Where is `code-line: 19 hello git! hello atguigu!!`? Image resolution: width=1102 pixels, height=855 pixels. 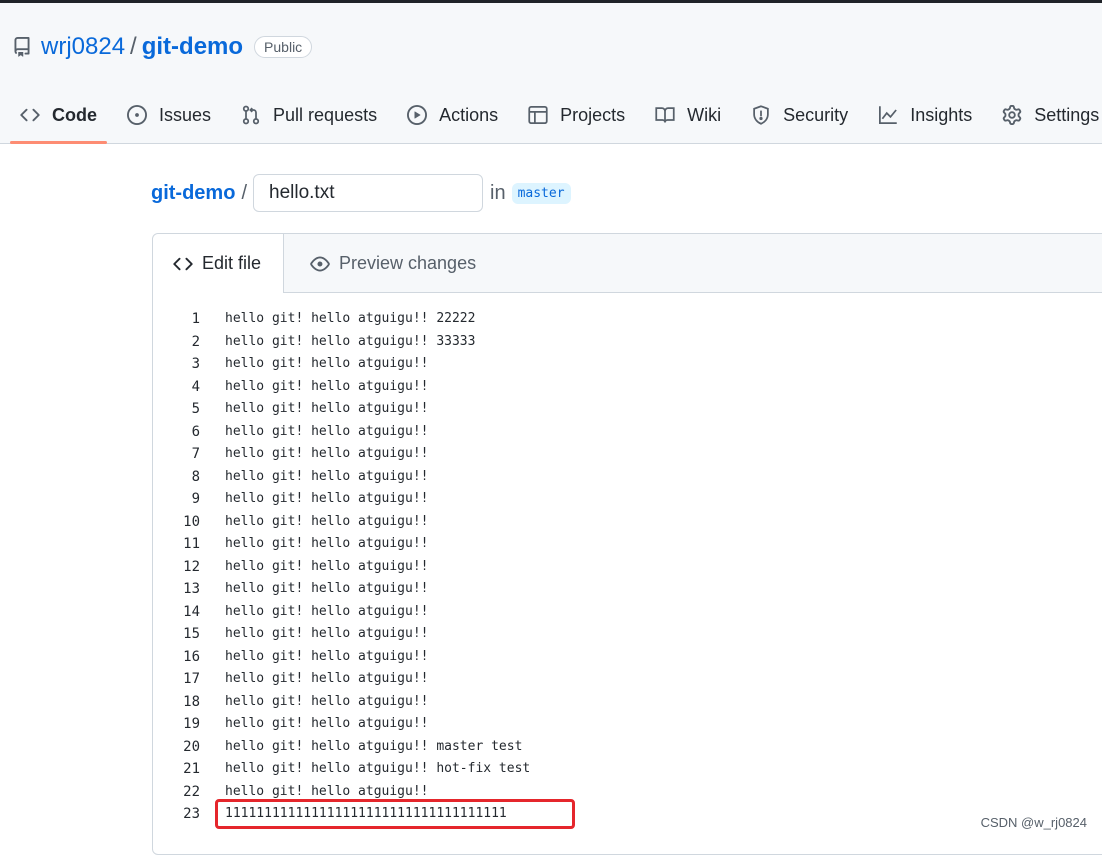
code-line: 19 hello git! hello atguigu!! is located at coordinates (627, 724).